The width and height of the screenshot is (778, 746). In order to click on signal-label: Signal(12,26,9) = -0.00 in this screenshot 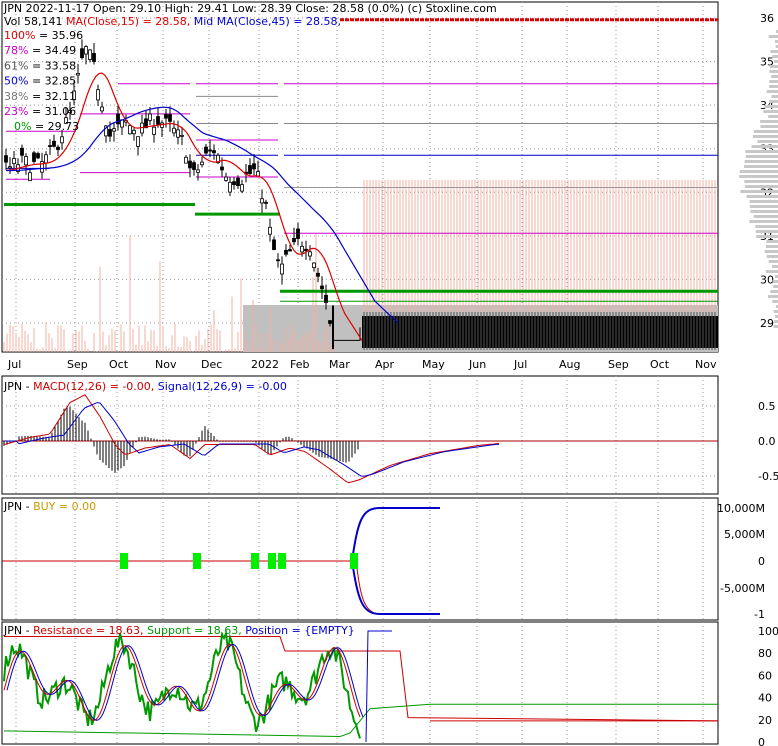, I will do `click(222, 386)`.